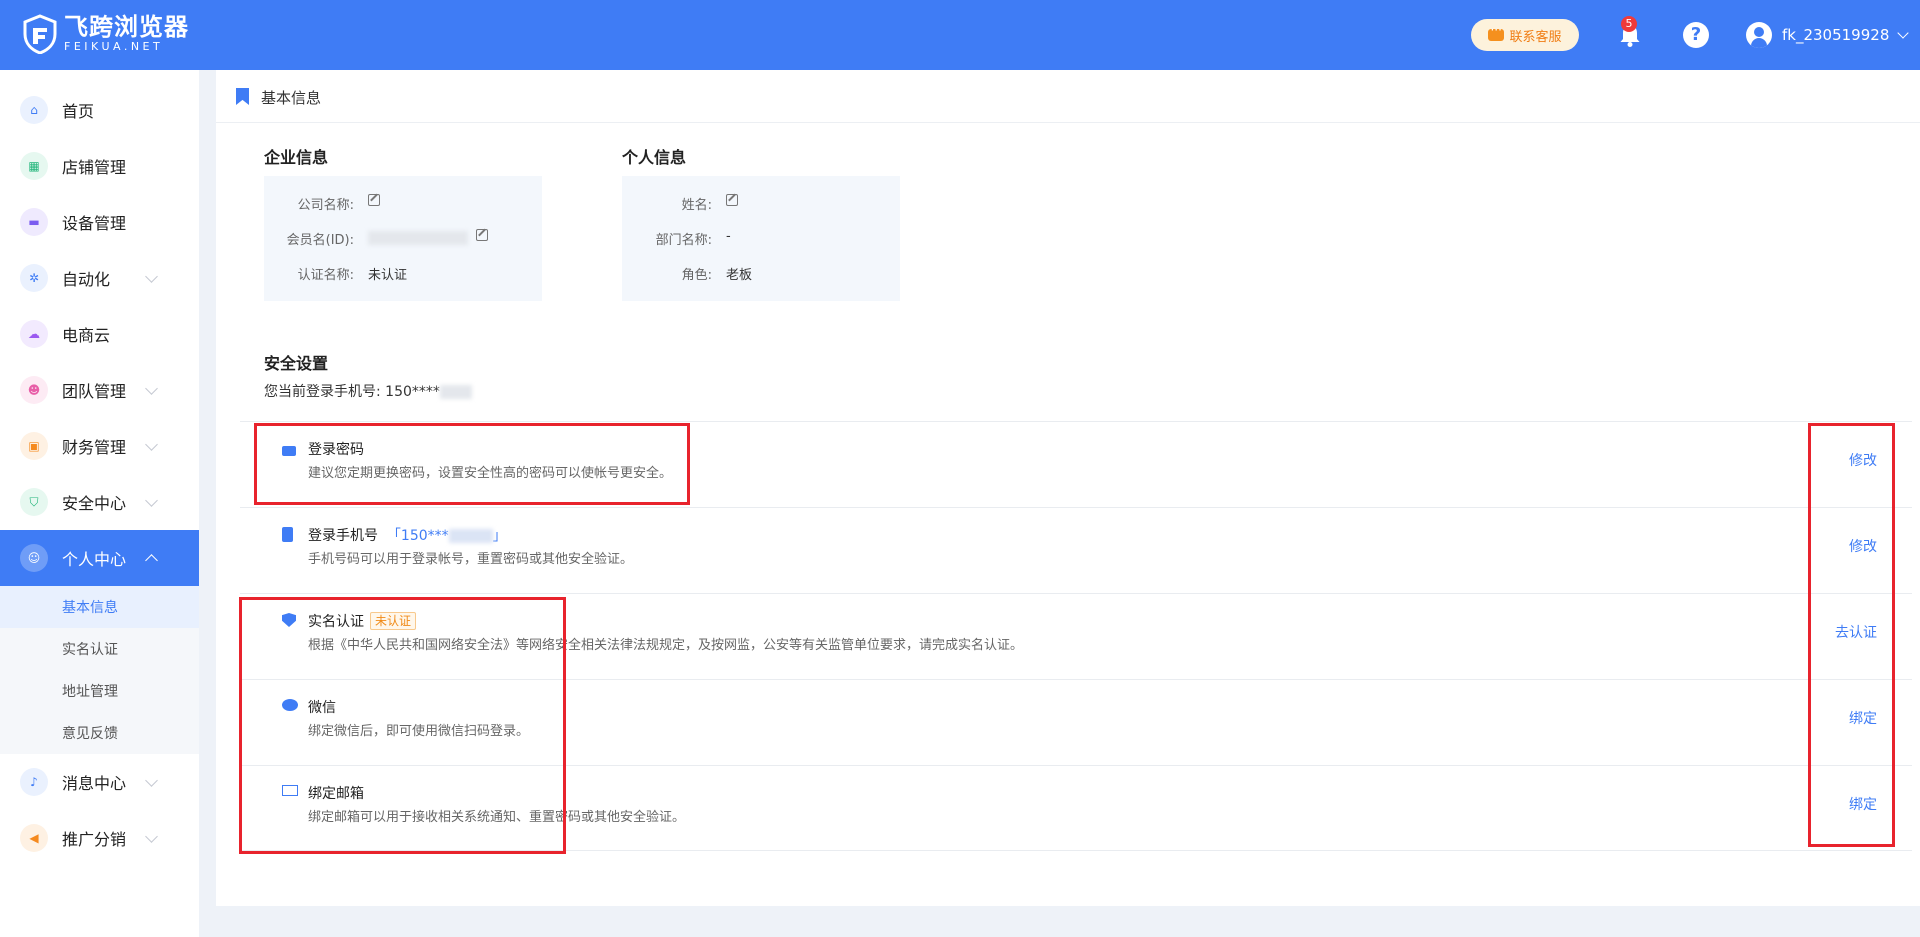 The height and width of the screenshot is (937, 1920). I want to click on current-phone-text: 您当前登录手机号: 150****, so click(352, 392).